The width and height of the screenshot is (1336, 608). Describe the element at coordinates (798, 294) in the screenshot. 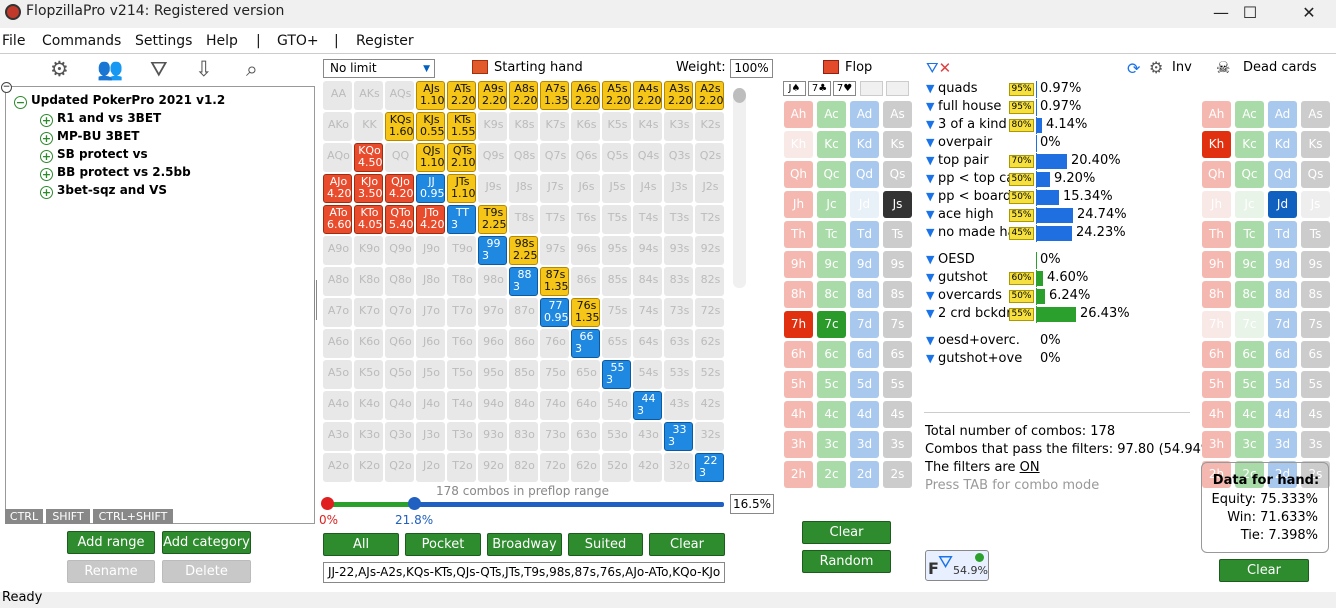

I see `flop-card: 8h` at that location.